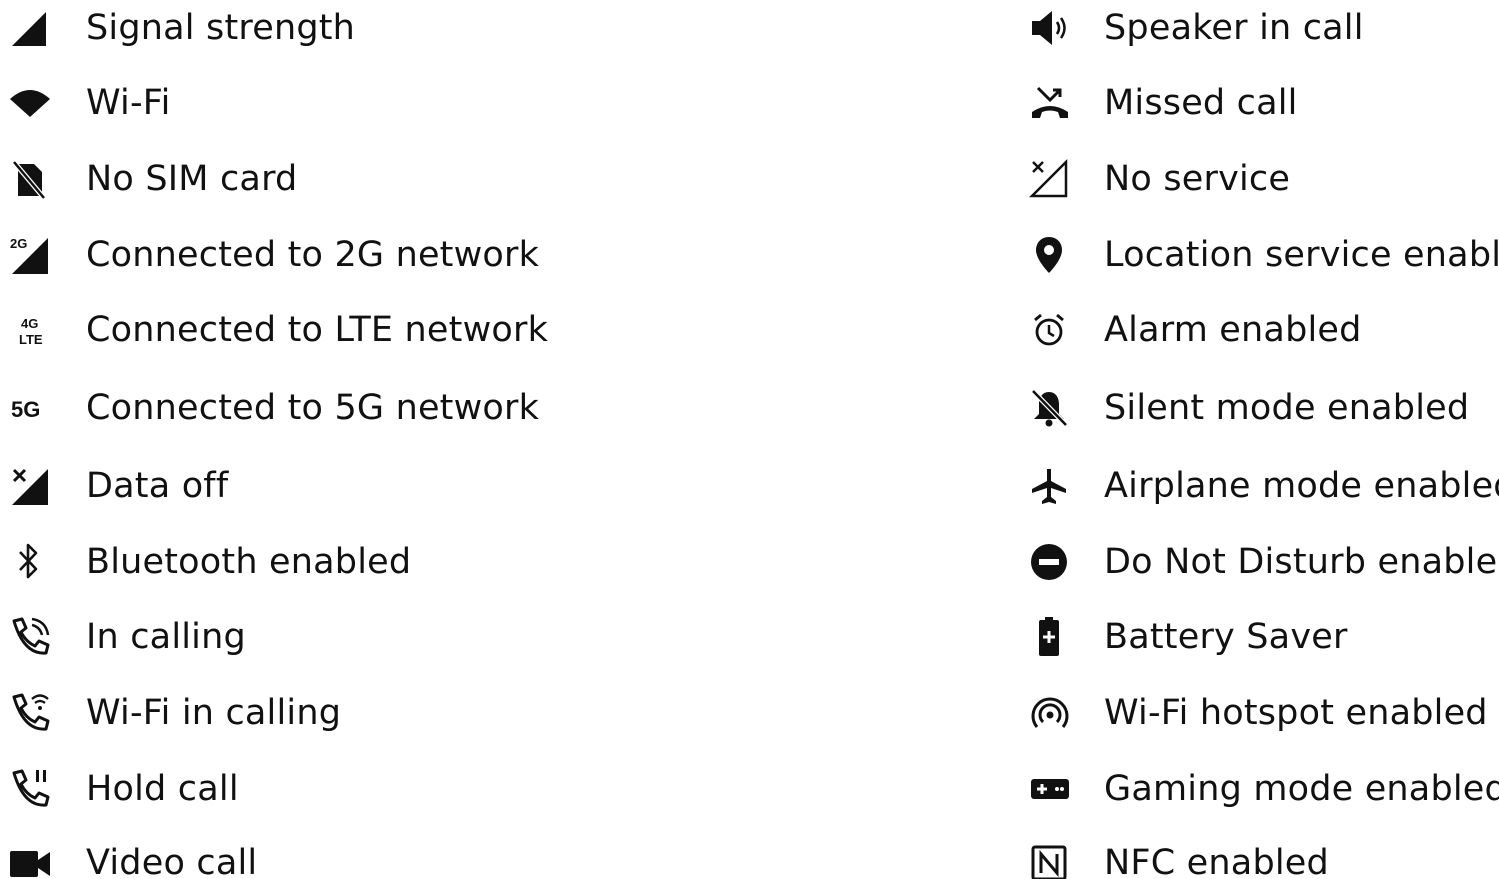 The width and height of the screenshot is (1499, 879). What do you see at coordinates (1197, 179) in the screenshot?
I see `legend-label: No service` at bounding box center [1197, 179].